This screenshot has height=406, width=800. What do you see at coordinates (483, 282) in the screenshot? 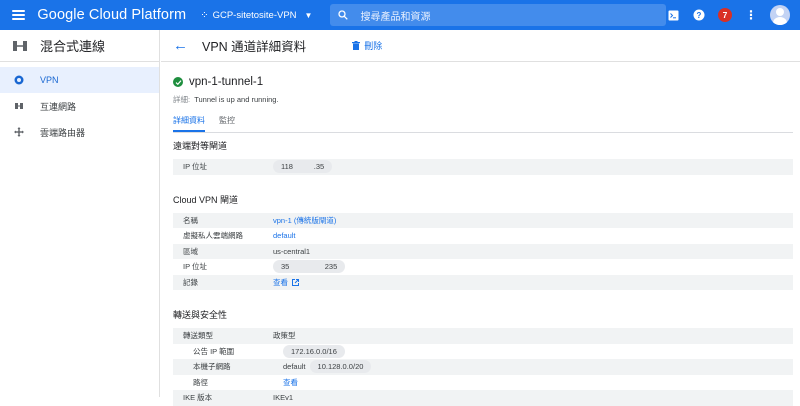
I see `kv-row: 記錄 查看` at bounding box center [483, 282].